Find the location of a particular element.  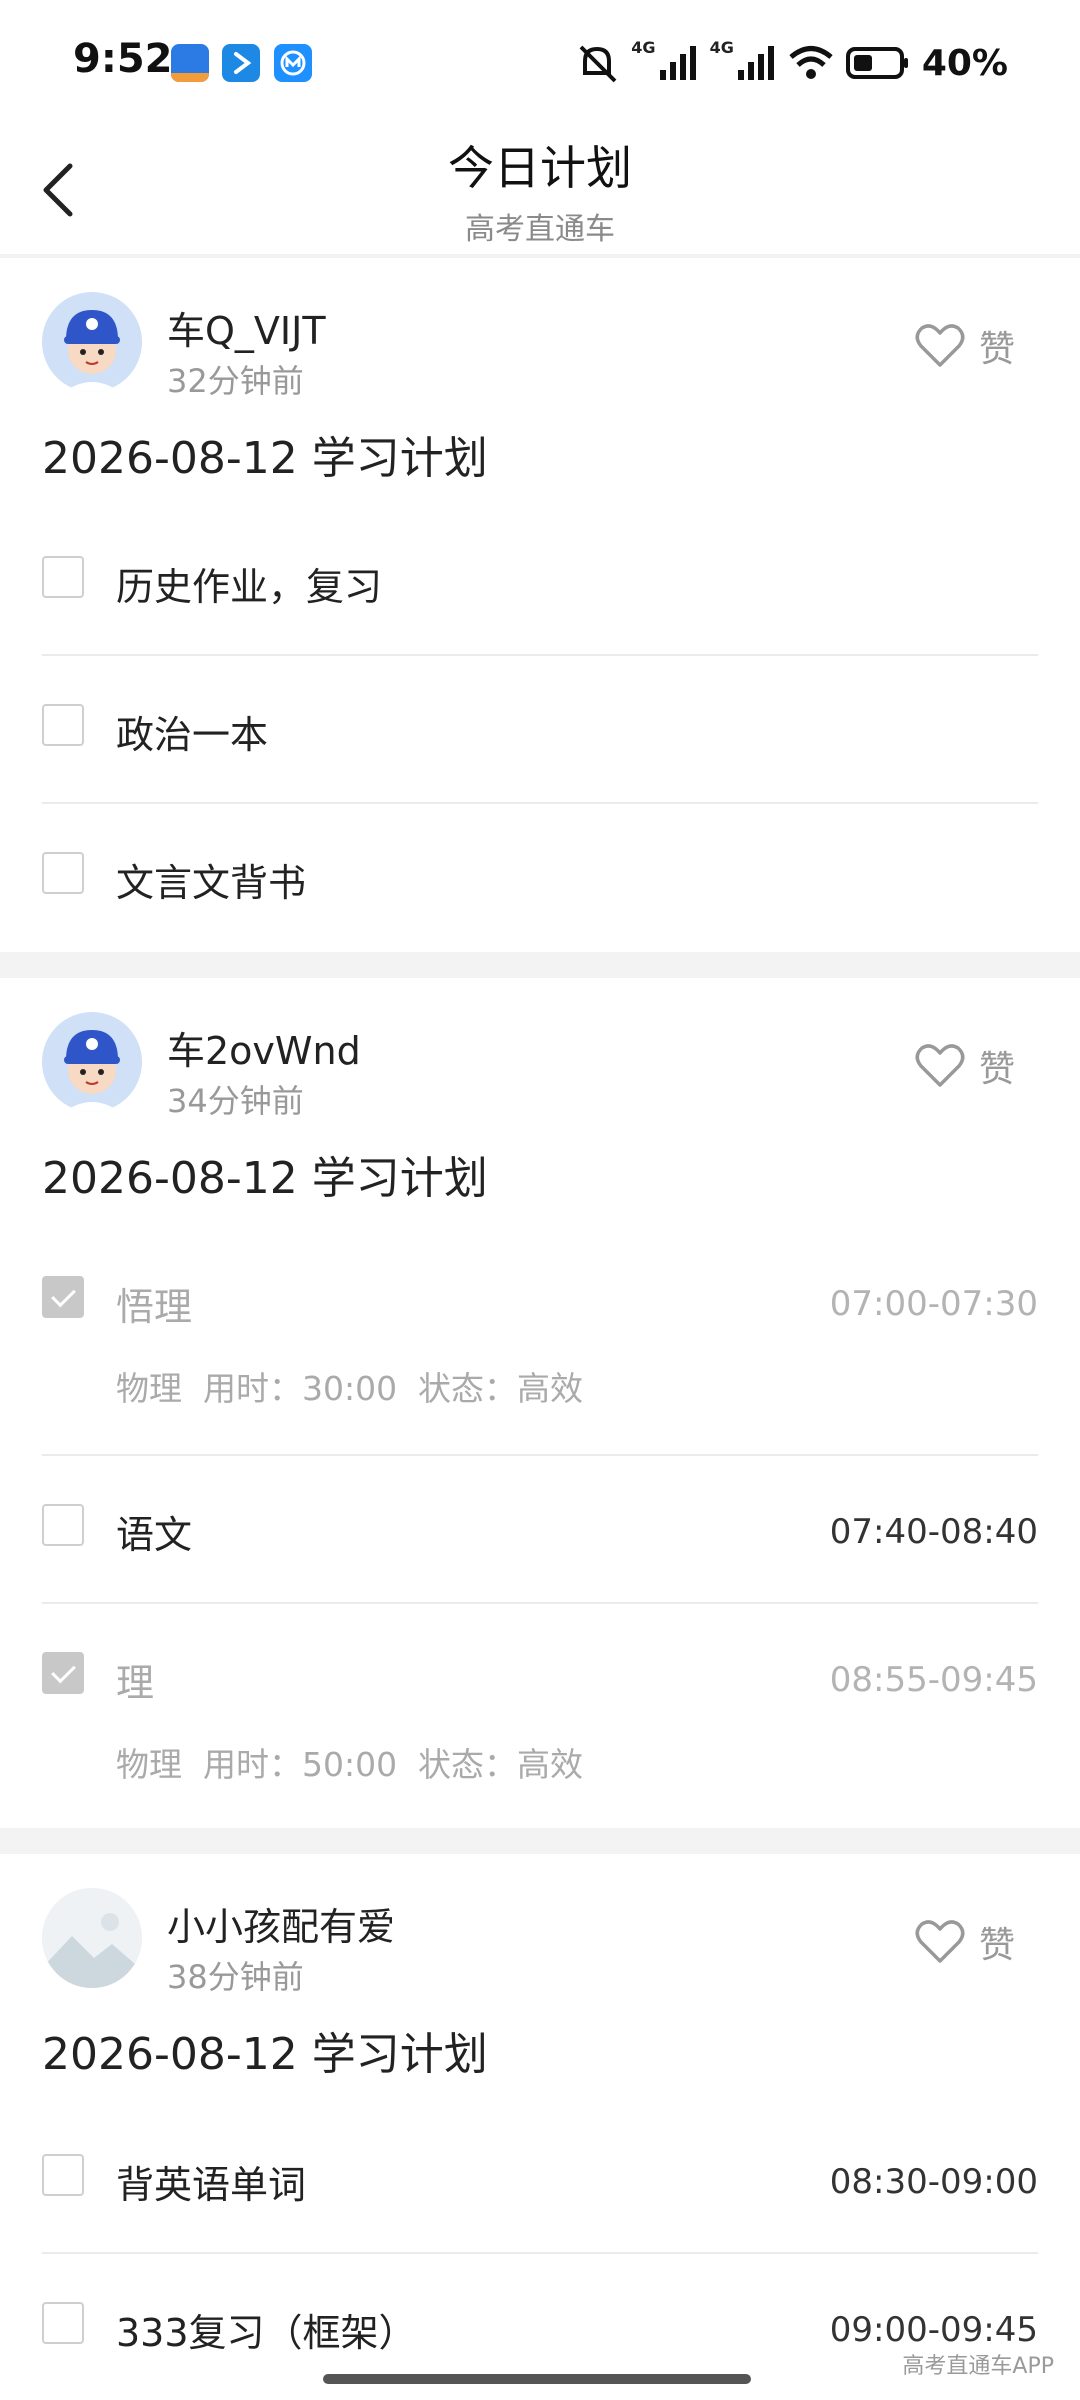

task-time: 08:55-09:45 is located at coordinates (933, 1680).